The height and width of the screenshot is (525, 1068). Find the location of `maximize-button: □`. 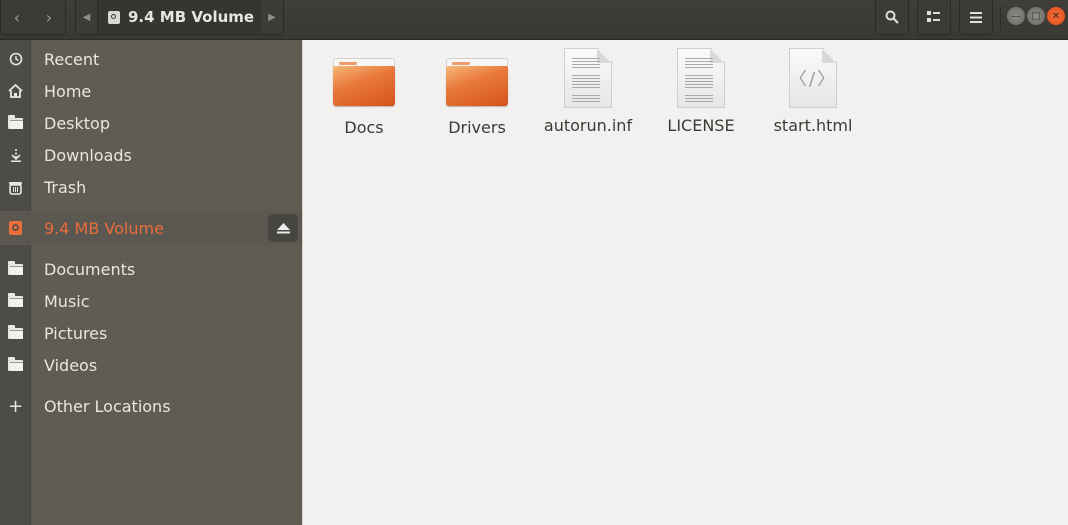

maximize-button: □ is located at coordinates (1036, 16).